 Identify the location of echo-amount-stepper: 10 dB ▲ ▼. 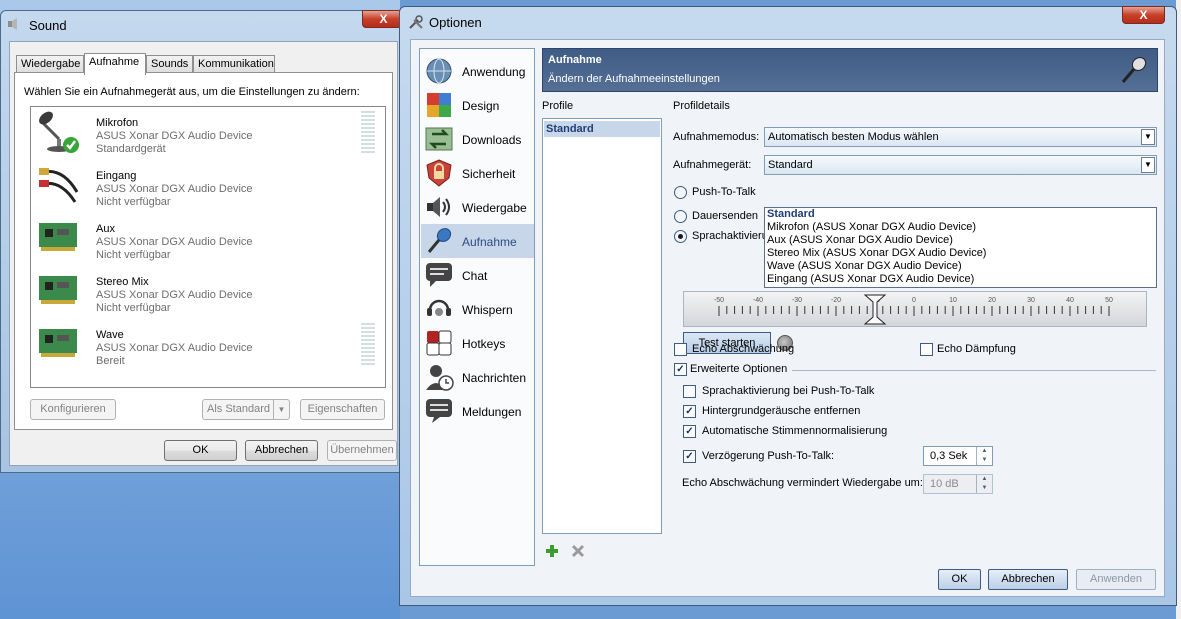
(958, 484).